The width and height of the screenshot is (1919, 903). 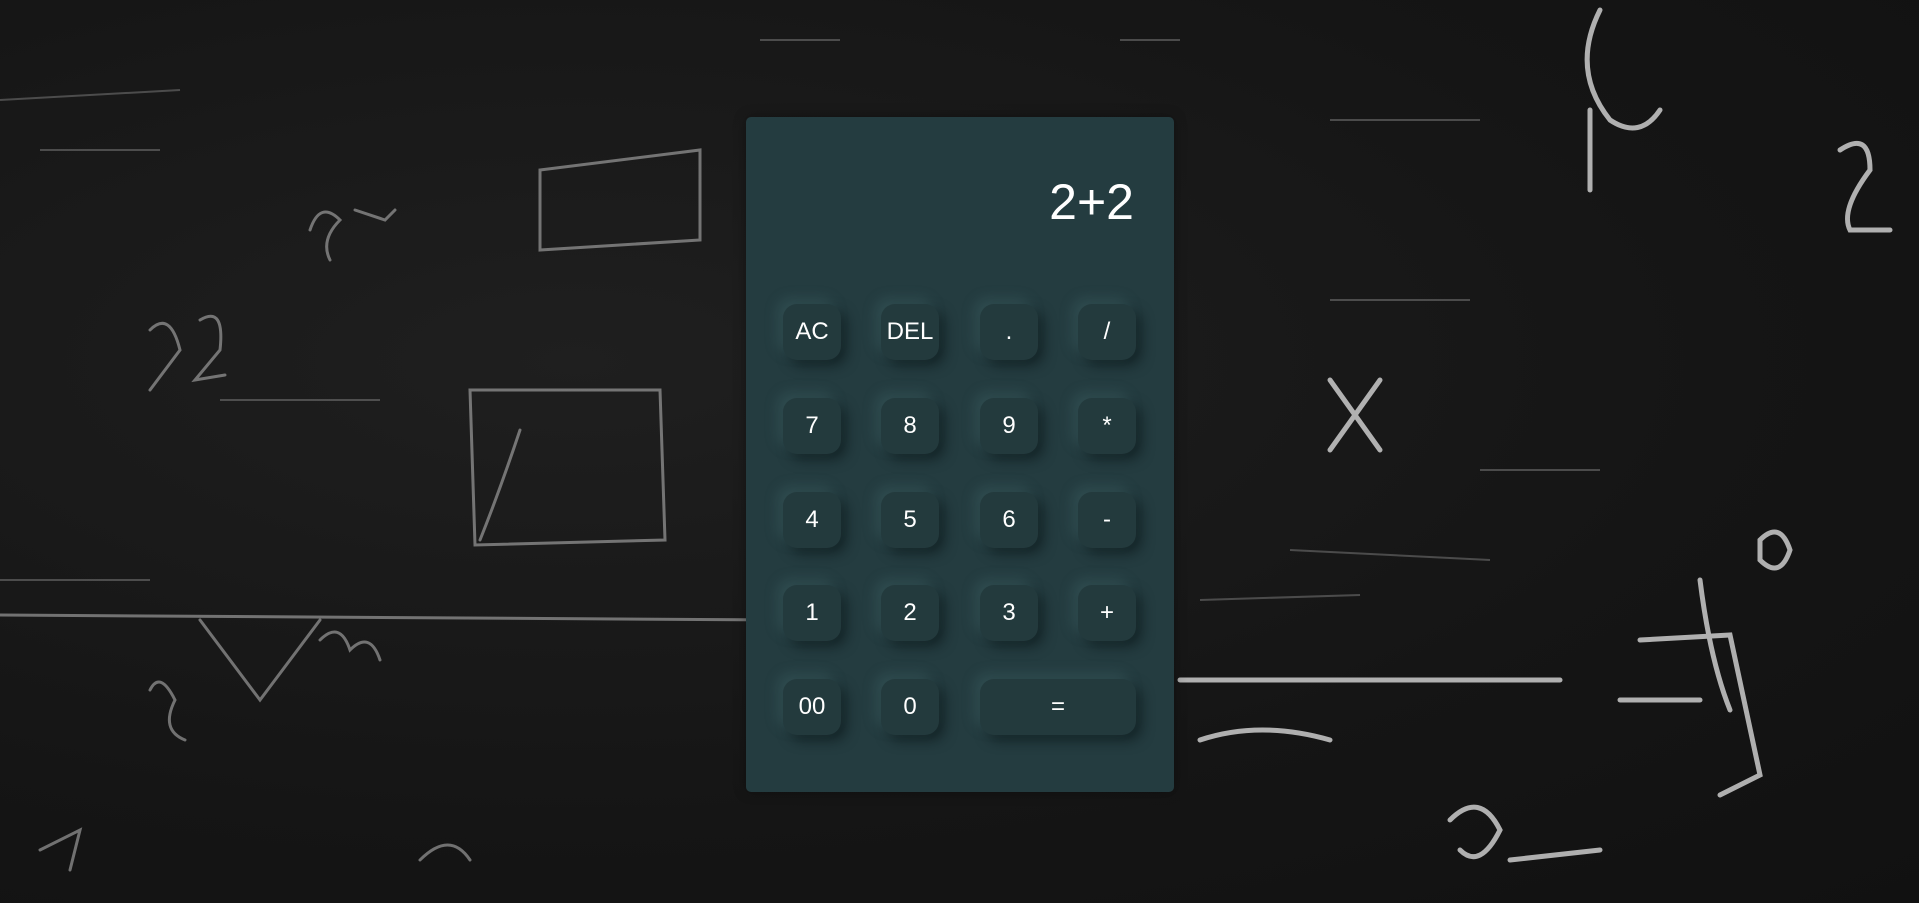 What do you see at coordinates (910, 426) in the screenshot?
I see `digit-8-button: 8` at bounding box center [910, 426].